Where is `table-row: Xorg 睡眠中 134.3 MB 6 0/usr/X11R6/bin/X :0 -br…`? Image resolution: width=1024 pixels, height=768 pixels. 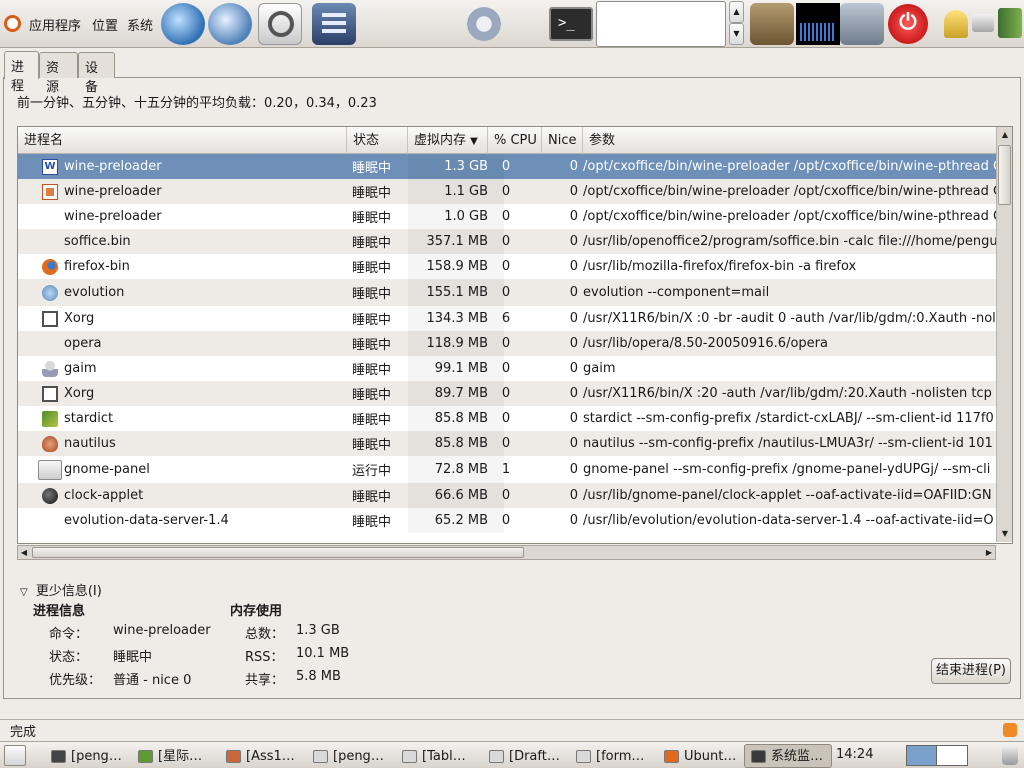 table-row: Xorg 睡眠中 134.3 MB 6 0/usr/X11R6/bin/X :0 -br… is located at coordinates (507, 318).